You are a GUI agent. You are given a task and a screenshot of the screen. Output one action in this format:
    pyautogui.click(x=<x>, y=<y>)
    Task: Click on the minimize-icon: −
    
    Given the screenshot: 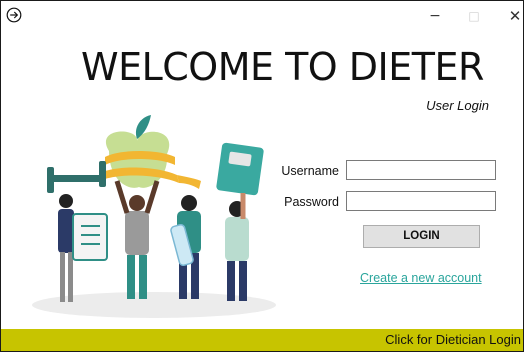 What is the action you would take?
    pyautogui.click(x=435, y=16)
    